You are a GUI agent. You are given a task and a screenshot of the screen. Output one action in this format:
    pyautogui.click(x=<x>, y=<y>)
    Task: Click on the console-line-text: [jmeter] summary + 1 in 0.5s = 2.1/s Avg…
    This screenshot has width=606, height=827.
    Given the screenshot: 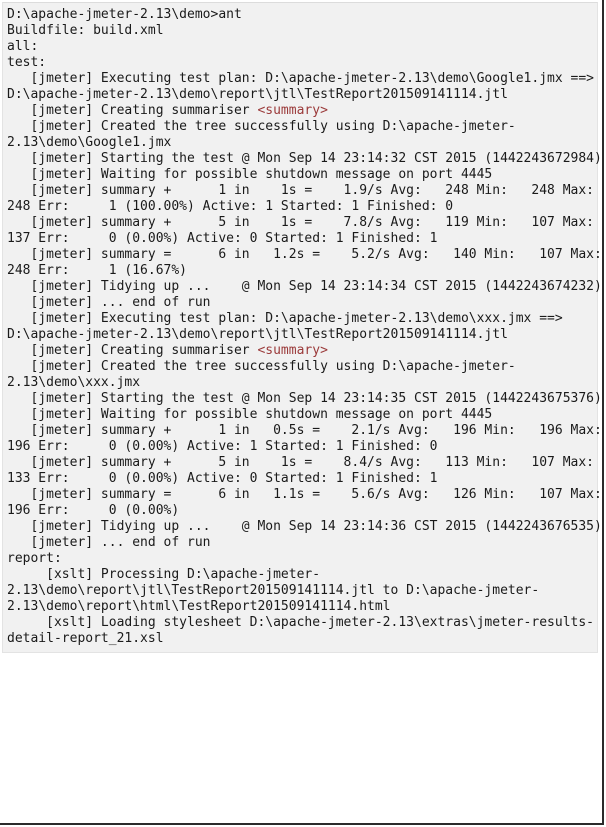 What is the action you would take?
    pyautogui.click(x=304, y=430)
    